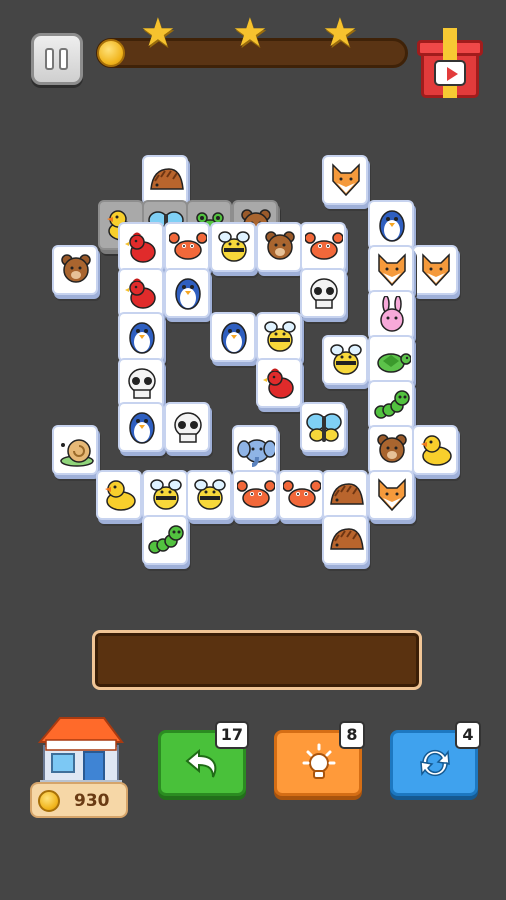  I want to click on lightbulb-icon, so click(319, 761).